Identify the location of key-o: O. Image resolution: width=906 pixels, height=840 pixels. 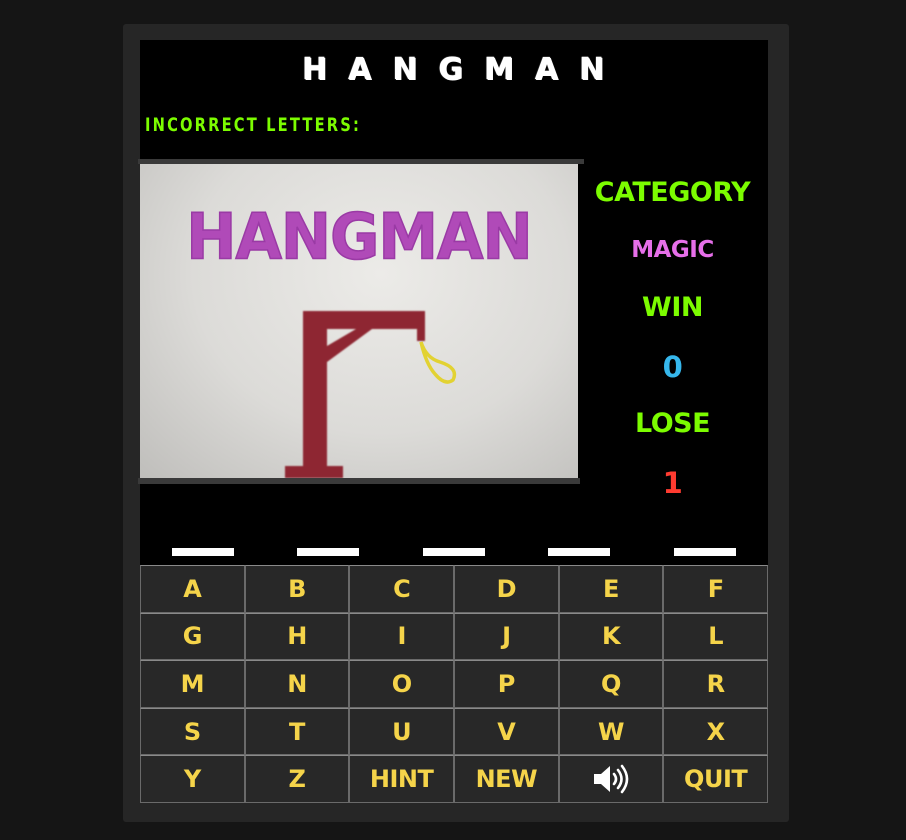
(401, 684).